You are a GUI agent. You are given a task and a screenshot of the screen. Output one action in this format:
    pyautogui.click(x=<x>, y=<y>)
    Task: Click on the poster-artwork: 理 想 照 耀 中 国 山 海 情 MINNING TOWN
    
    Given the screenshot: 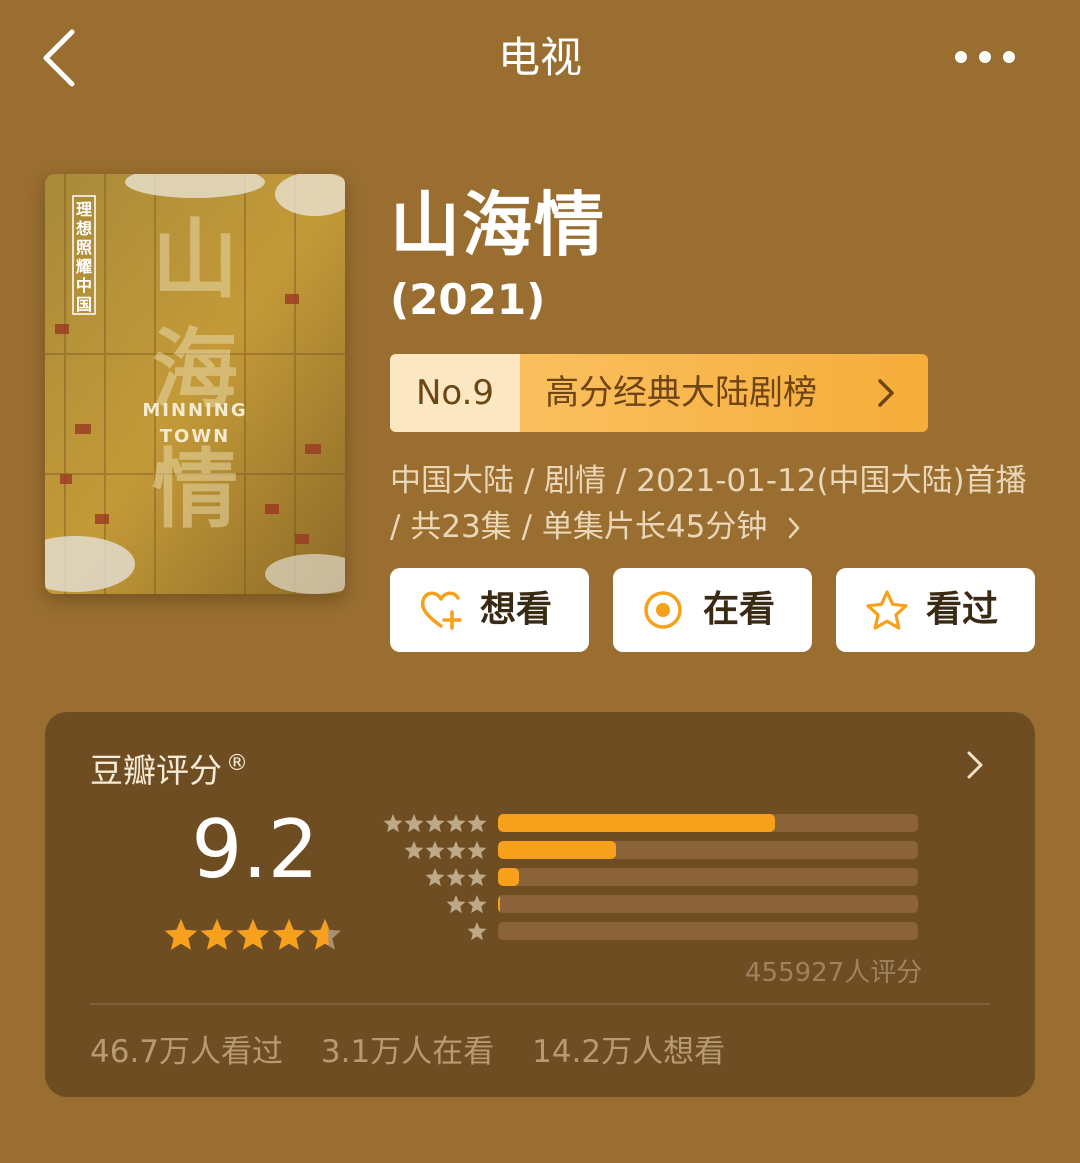 What is the action you would take?
    pyautogui.click(x=195, y=384)
    